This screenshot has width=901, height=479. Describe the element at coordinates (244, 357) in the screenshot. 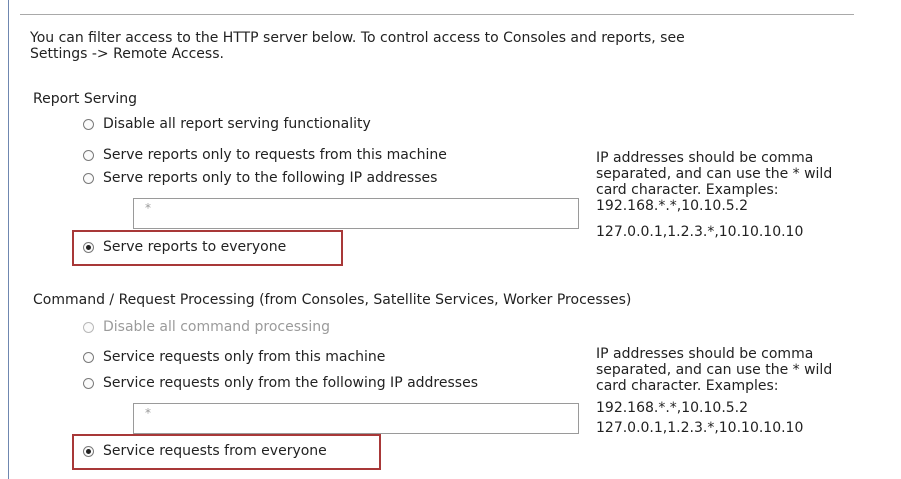

I see `radio-label: Service requests only from this machine` at that location.